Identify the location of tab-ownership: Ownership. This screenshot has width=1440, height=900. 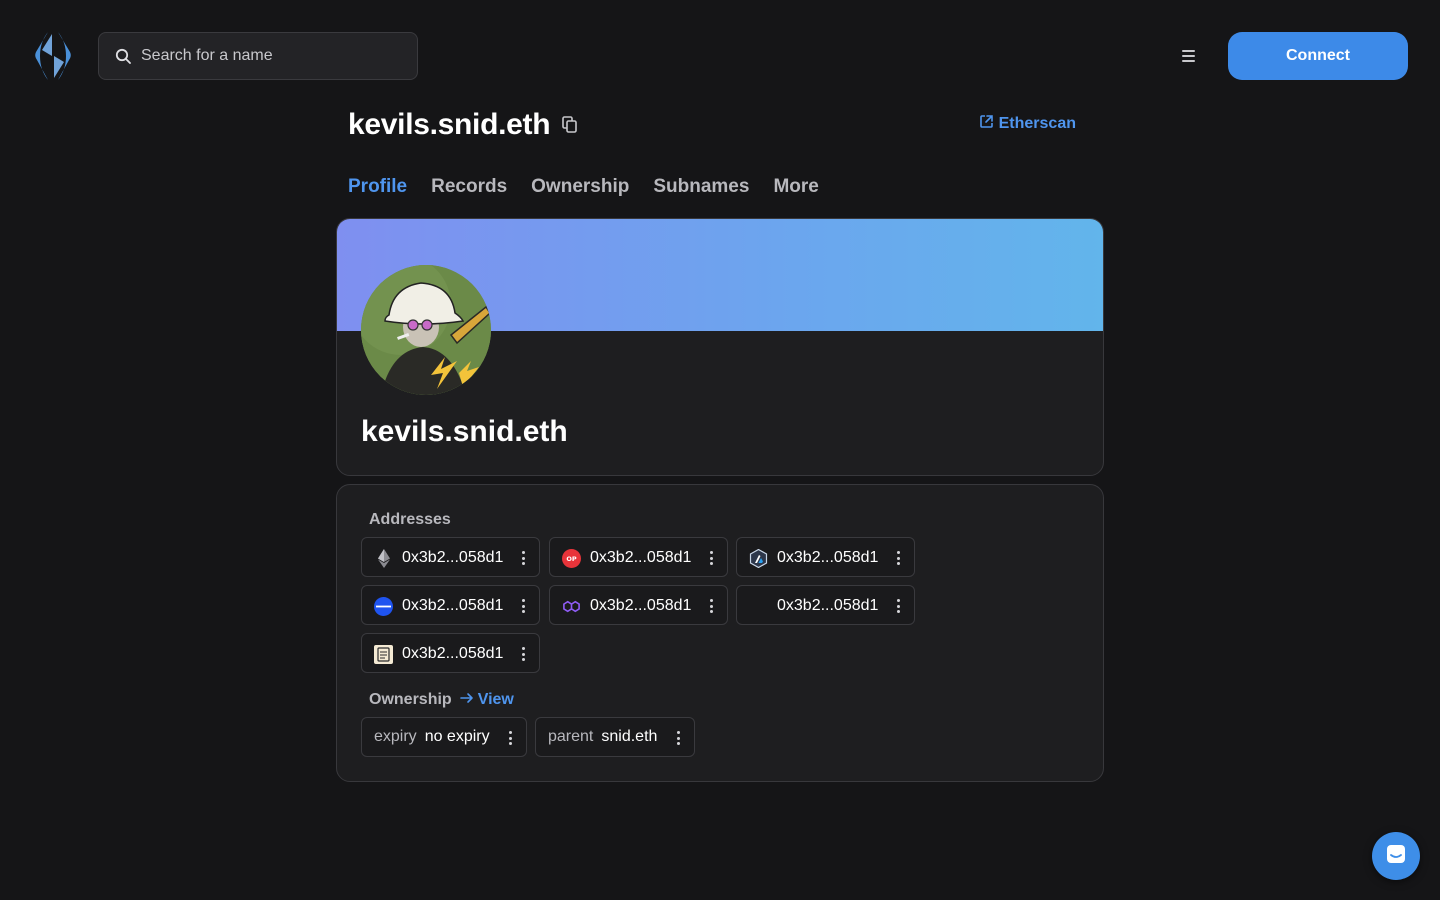
(580, 187).